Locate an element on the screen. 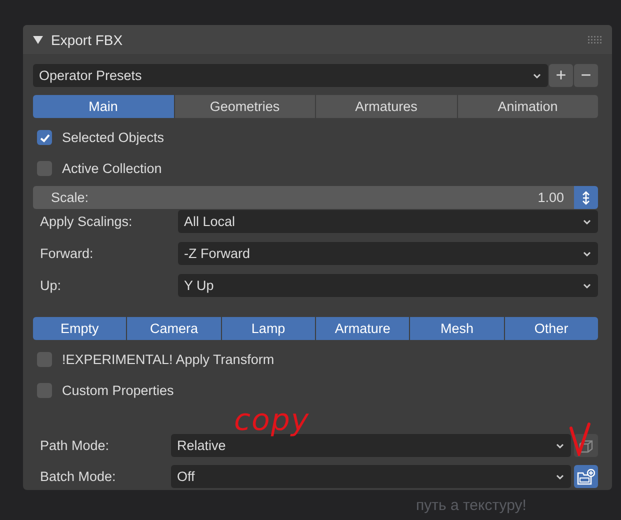  handwritten-note: copy is located at coordinates (272, 421).